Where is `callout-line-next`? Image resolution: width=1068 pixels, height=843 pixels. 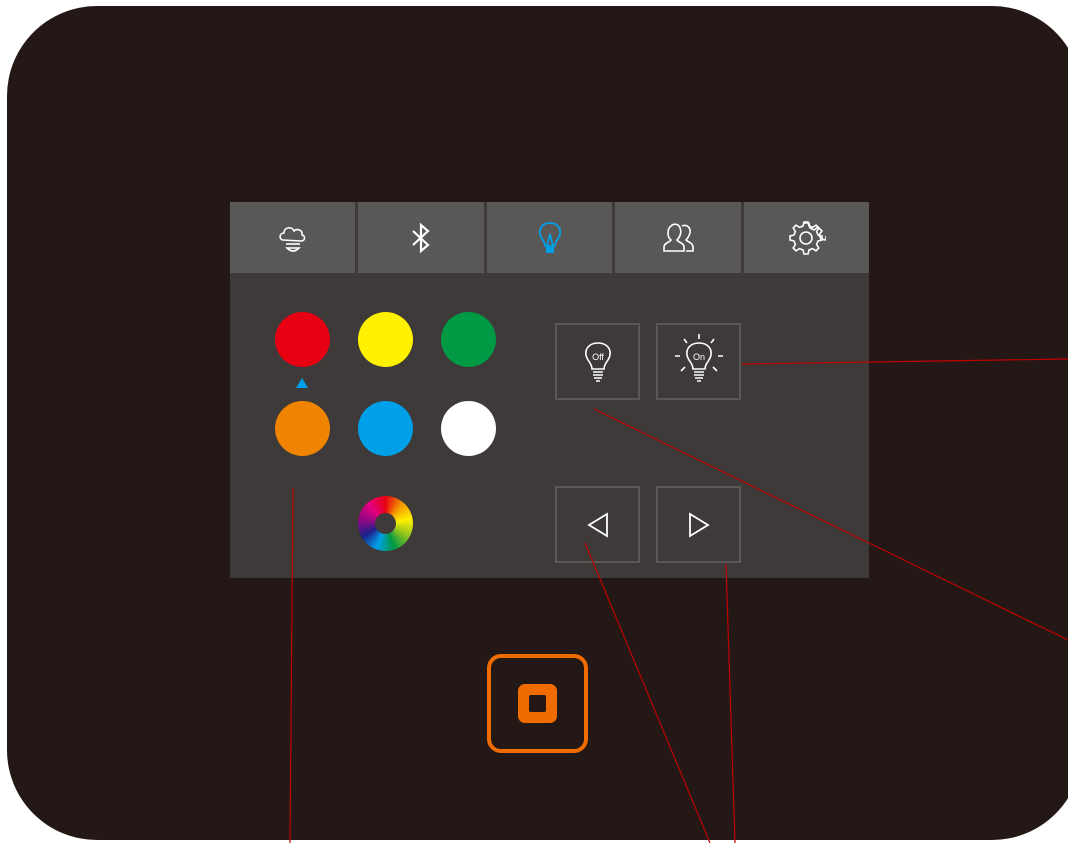
callout-line-next is located at coordinates (730, 703).